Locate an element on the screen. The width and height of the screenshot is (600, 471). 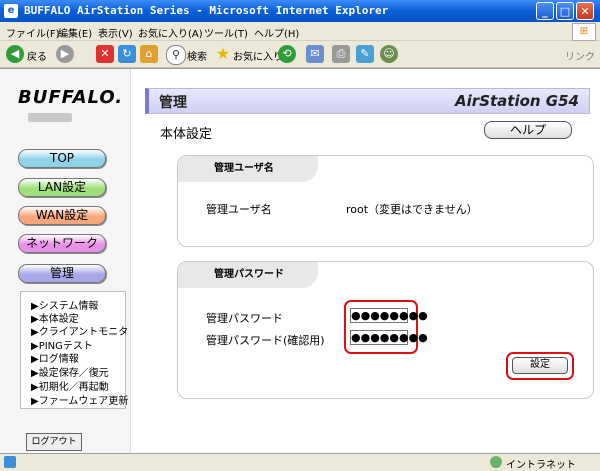
nav-wan-label: WAN設定 is located at coordinates (62, 215).